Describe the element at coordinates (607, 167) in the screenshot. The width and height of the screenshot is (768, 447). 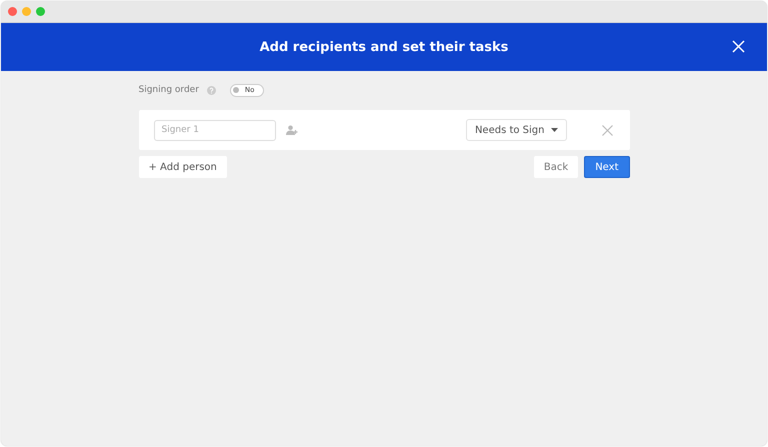
I see `next-button: Next` at that location.